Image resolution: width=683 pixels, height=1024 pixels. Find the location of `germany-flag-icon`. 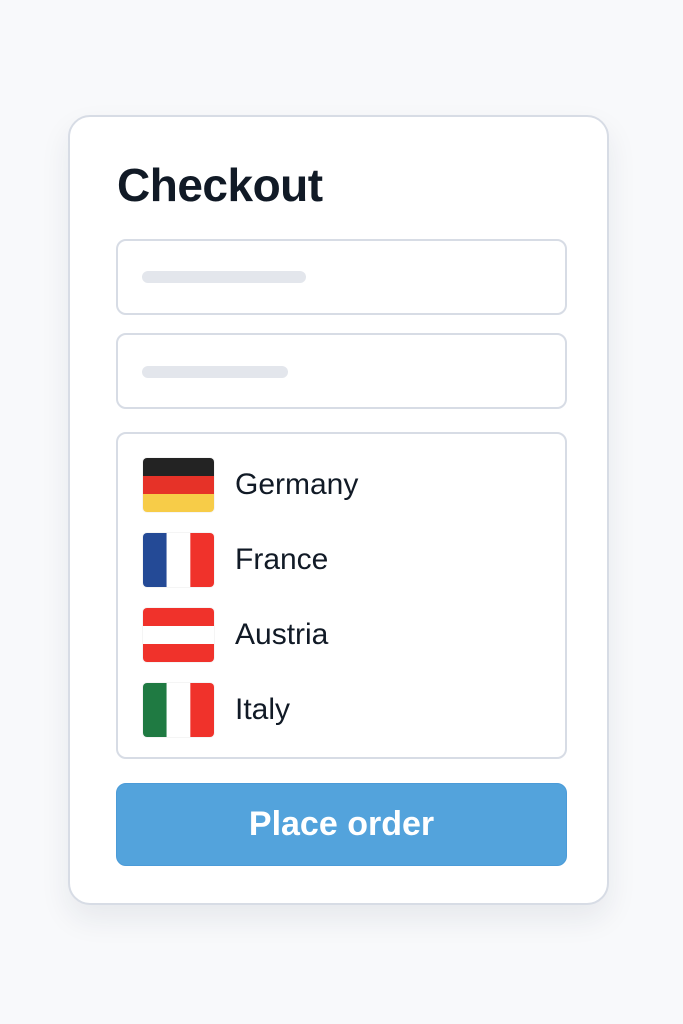

germany-flag-icon is located at coordinates (178, 485).